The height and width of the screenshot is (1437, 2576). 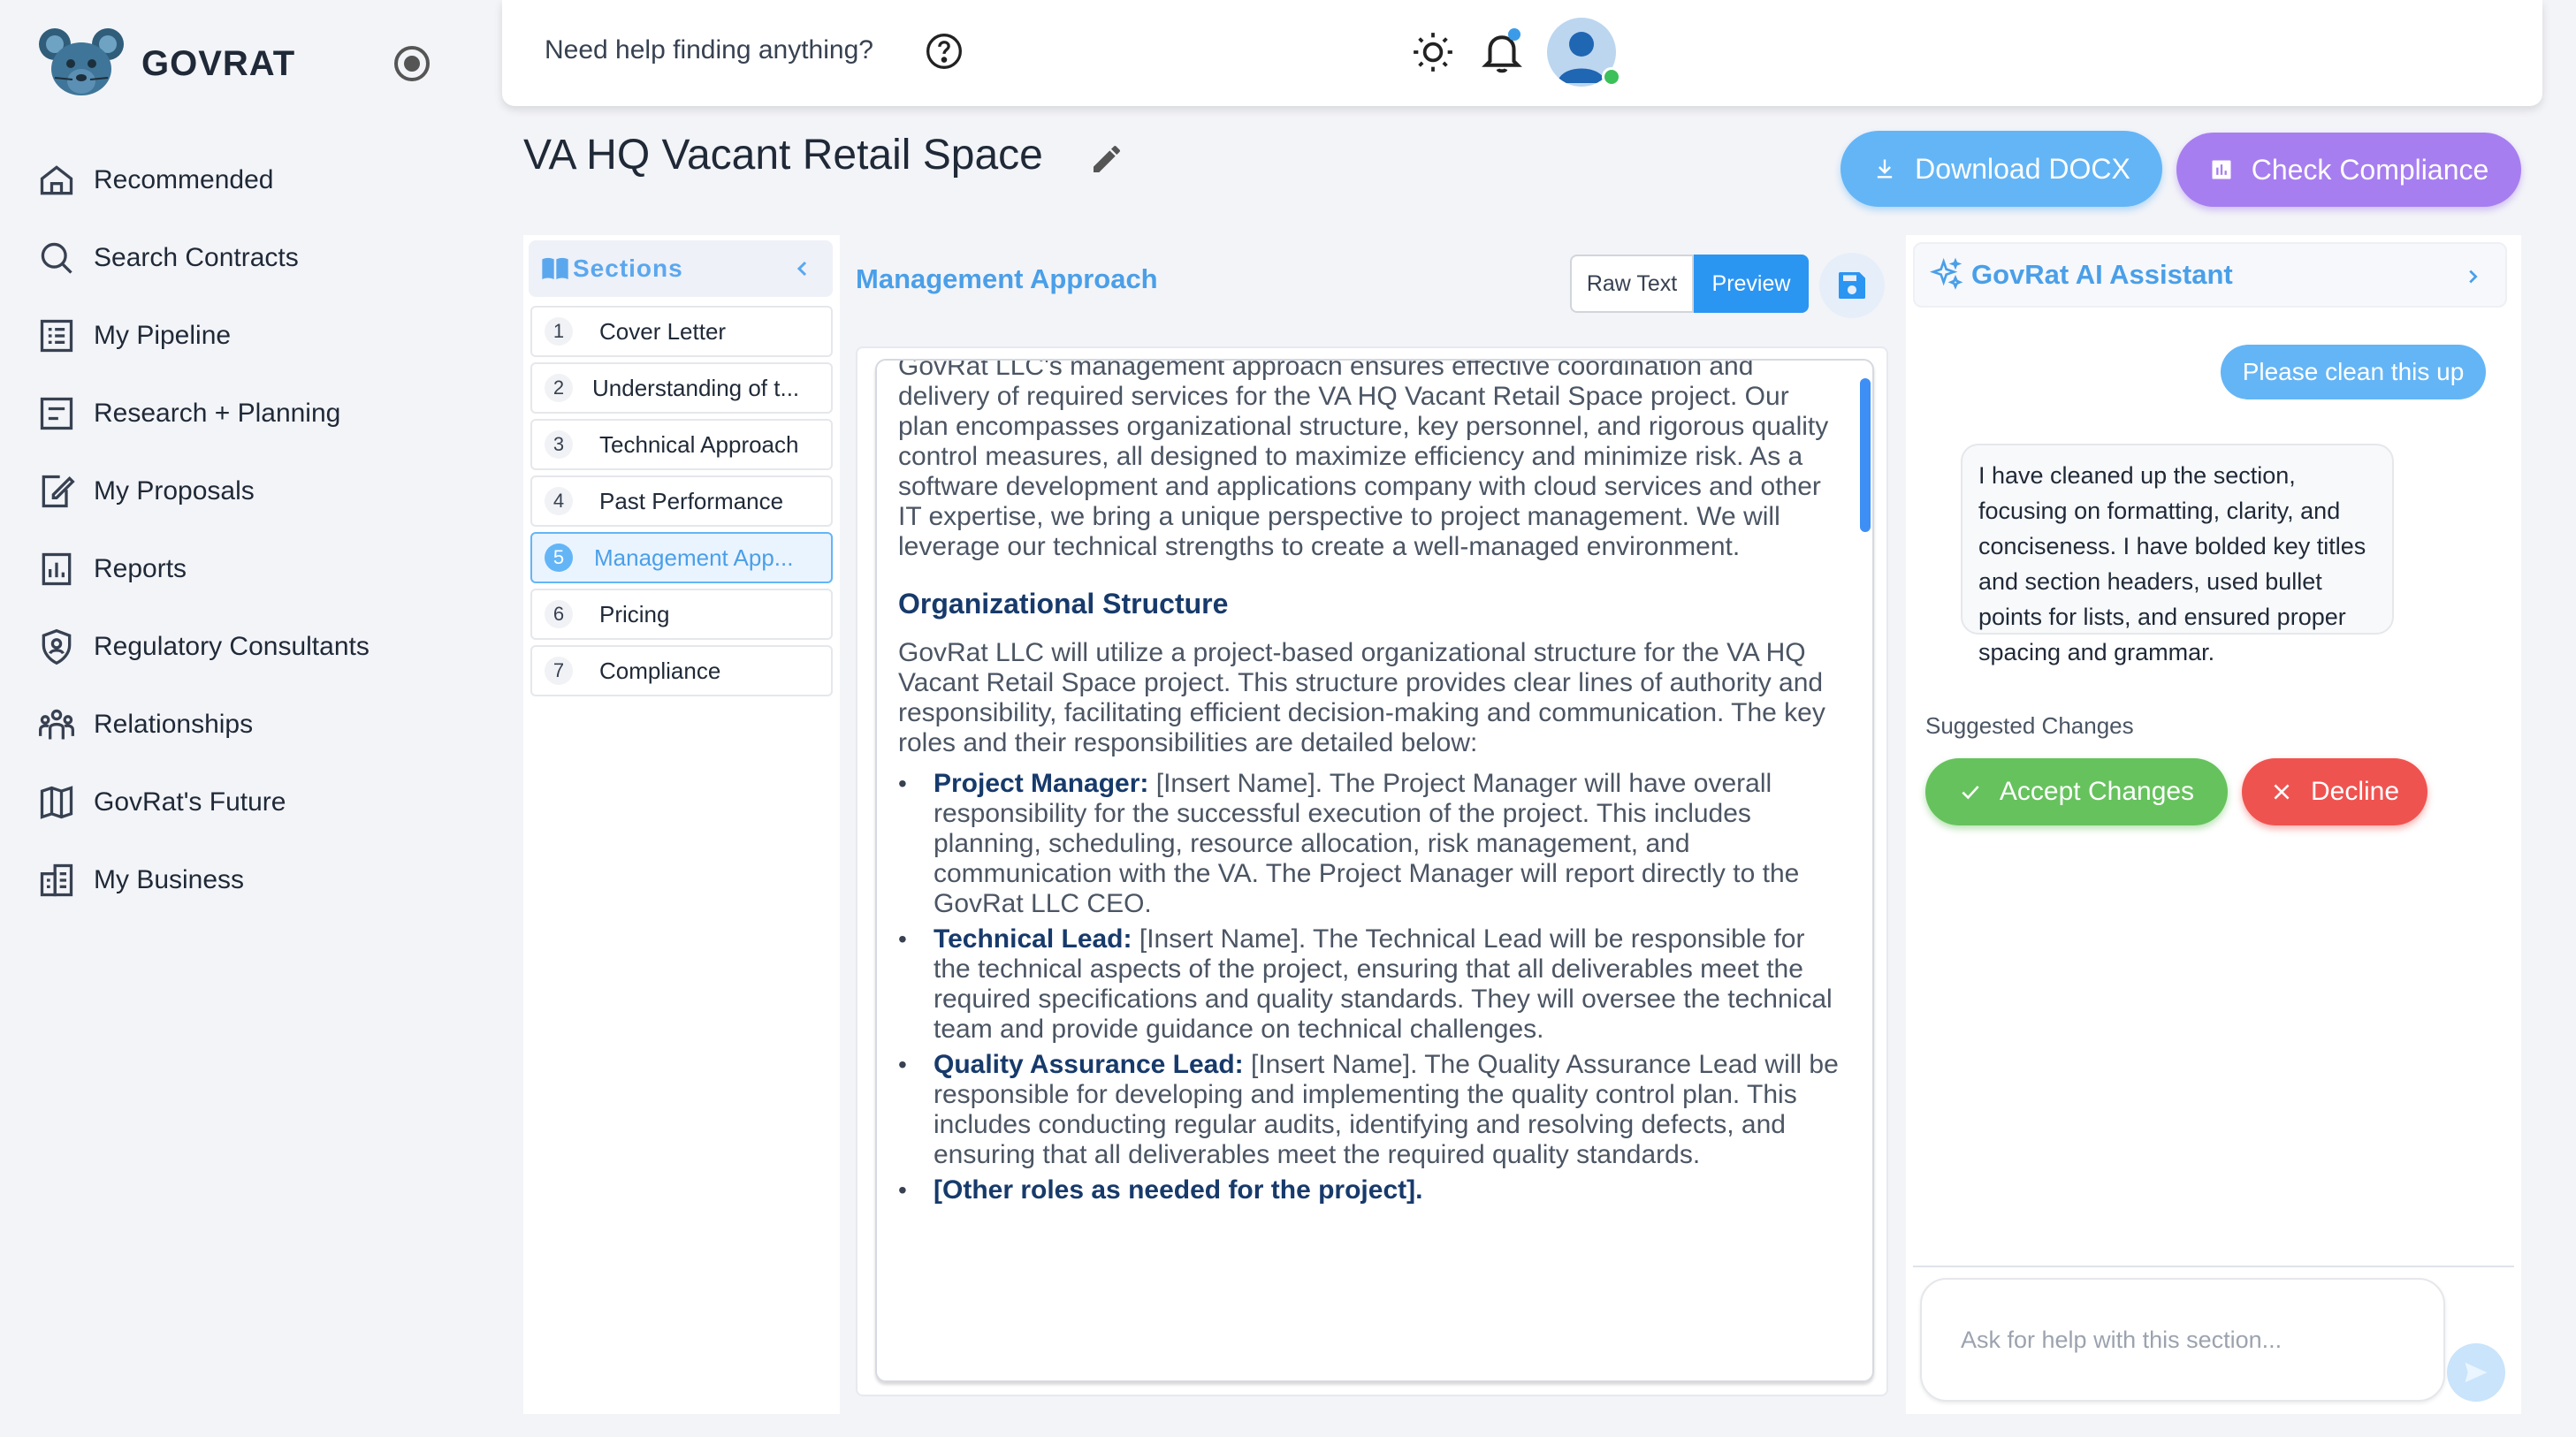 What do you see at coordinates (1751, 284) in the screenshot?
I see `preview-tab: Preview` at bounding box center [1751, 284].